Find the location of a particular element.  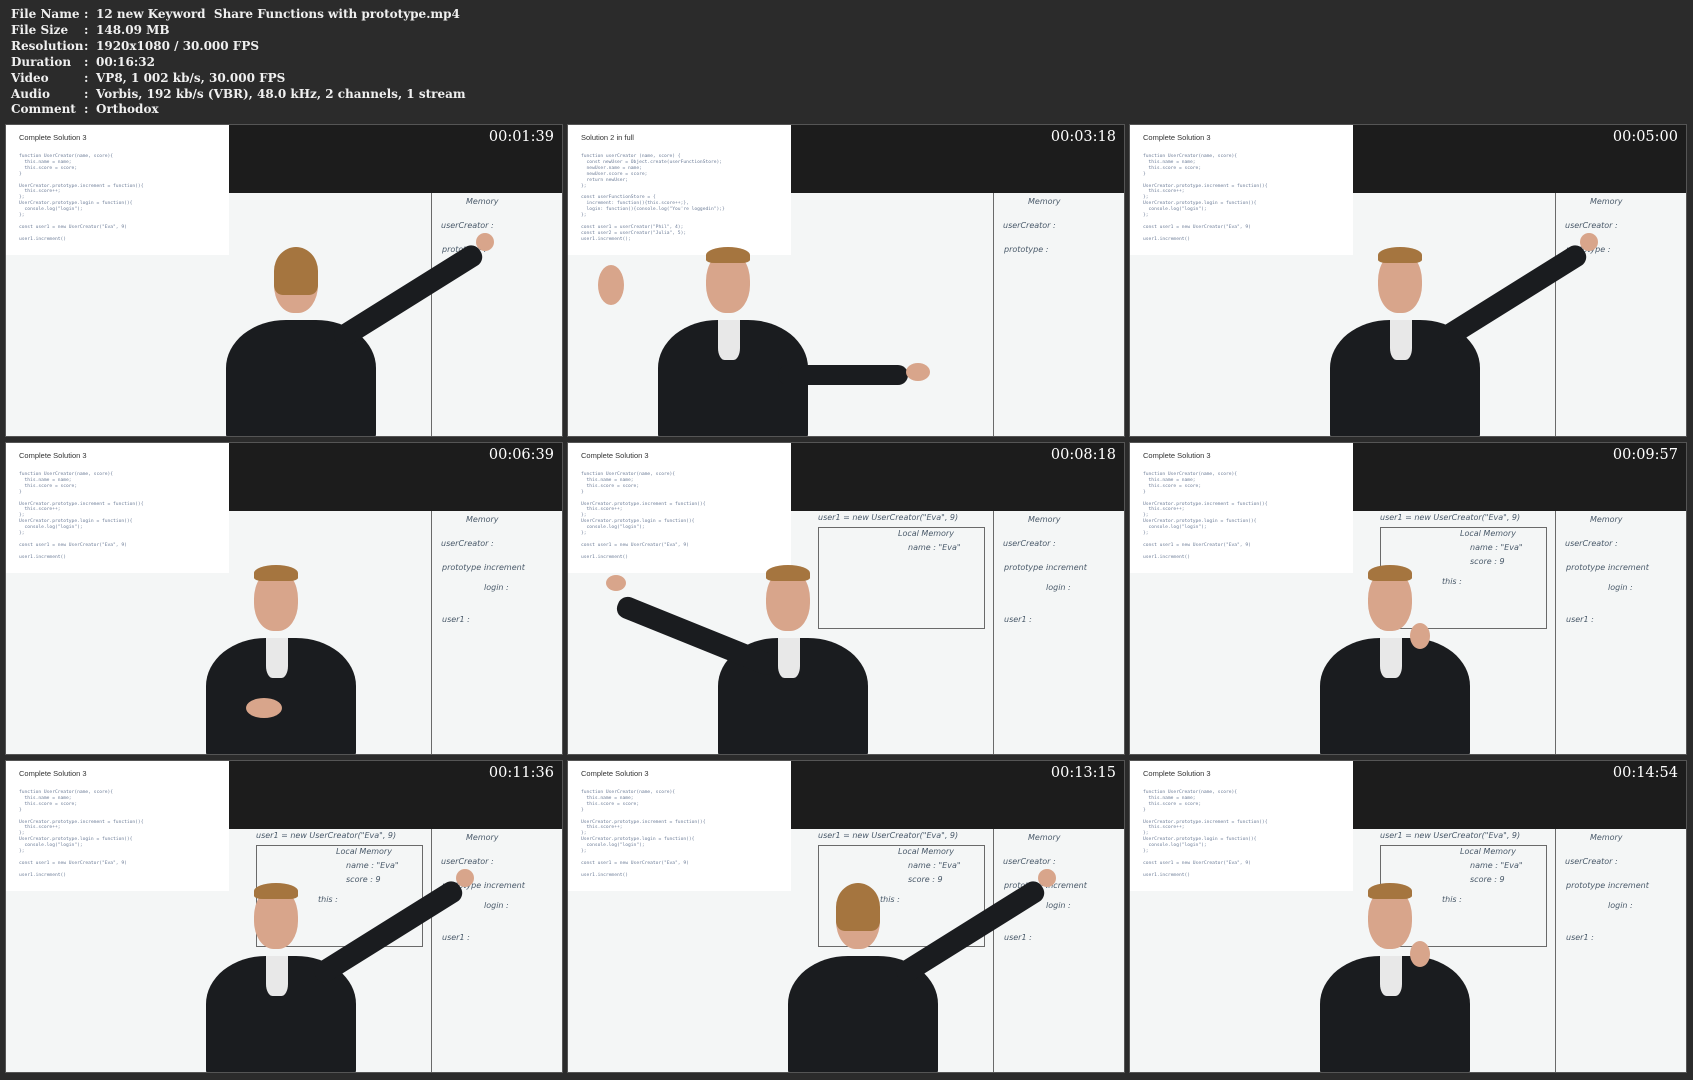

file-info-key: File Name is located at coordinates (45, 14).